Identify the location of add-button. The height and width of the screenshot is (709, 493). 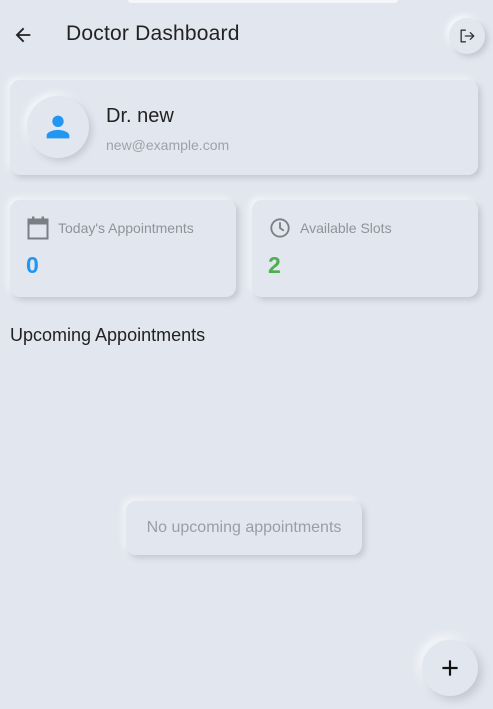
(450, 668).